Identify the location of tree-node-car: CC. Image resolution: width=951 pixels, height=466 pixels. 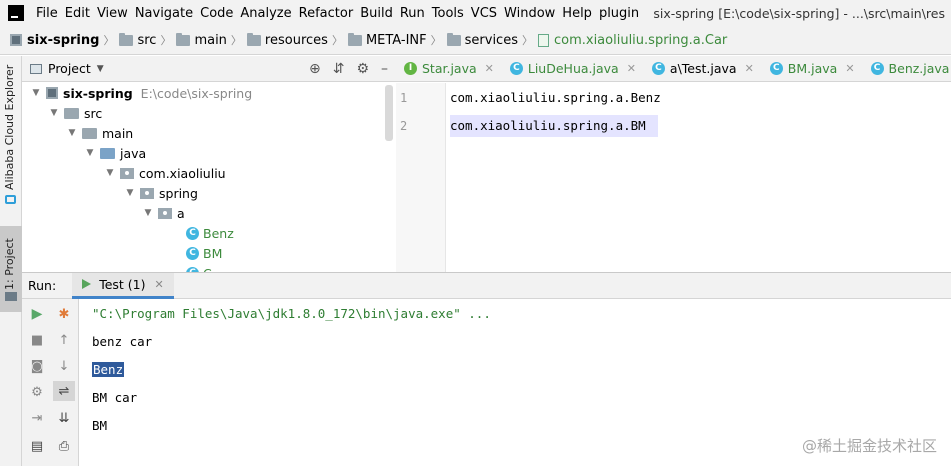
(199, 267).